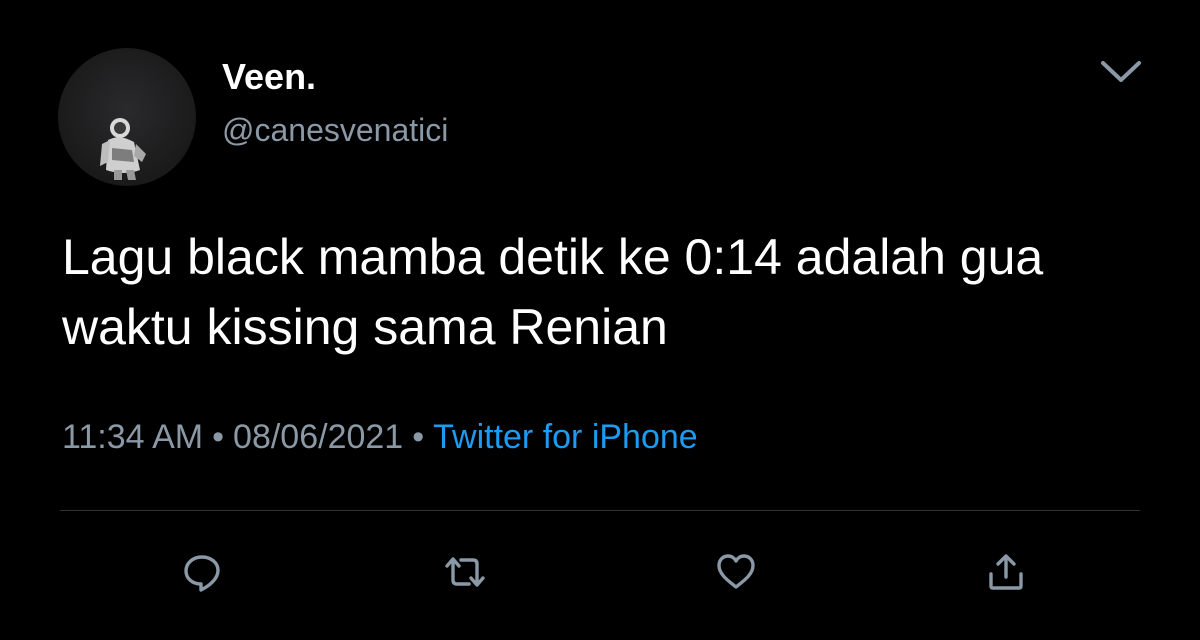 Image resolution: width=1200 pixels, height=640 pixels. What do you see at coordinates (132, 437) in the screenshot?
I see `tweet-time: 11:34 AM` at bounding box center [132, 437].